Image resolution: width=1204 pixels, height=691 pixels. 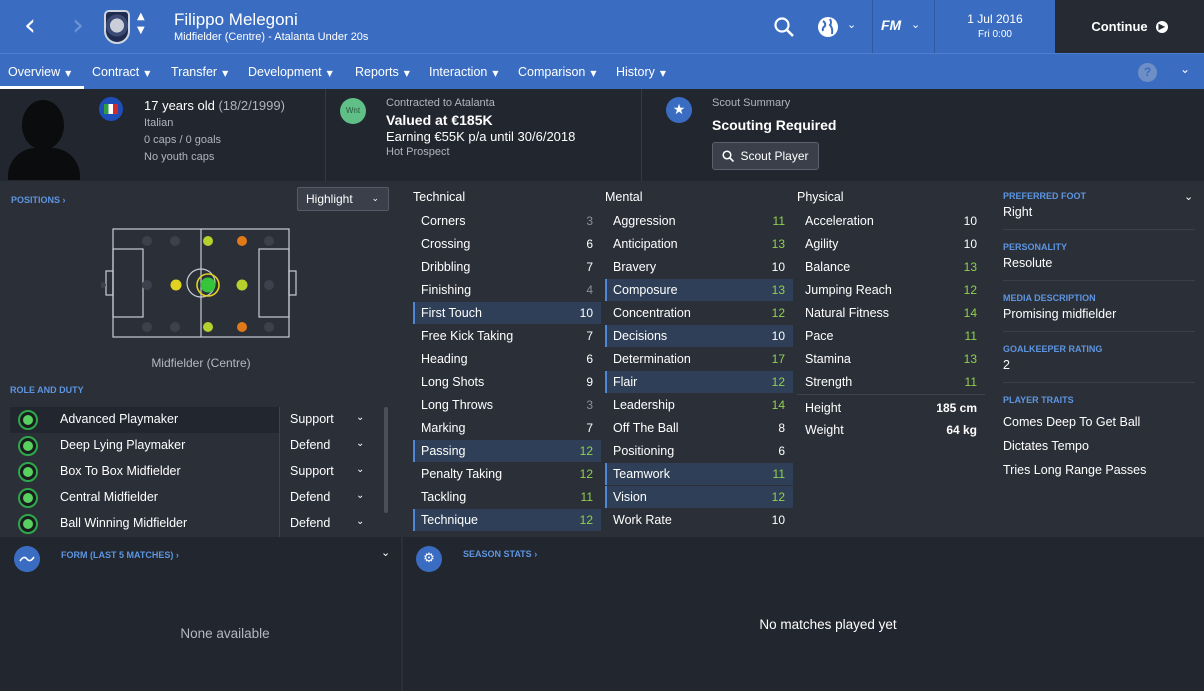 What do you see at coordinates (557, 72) in the screenshot?
I see `tab-comparison: Comparison ▼` at bounding box center [557, 72].